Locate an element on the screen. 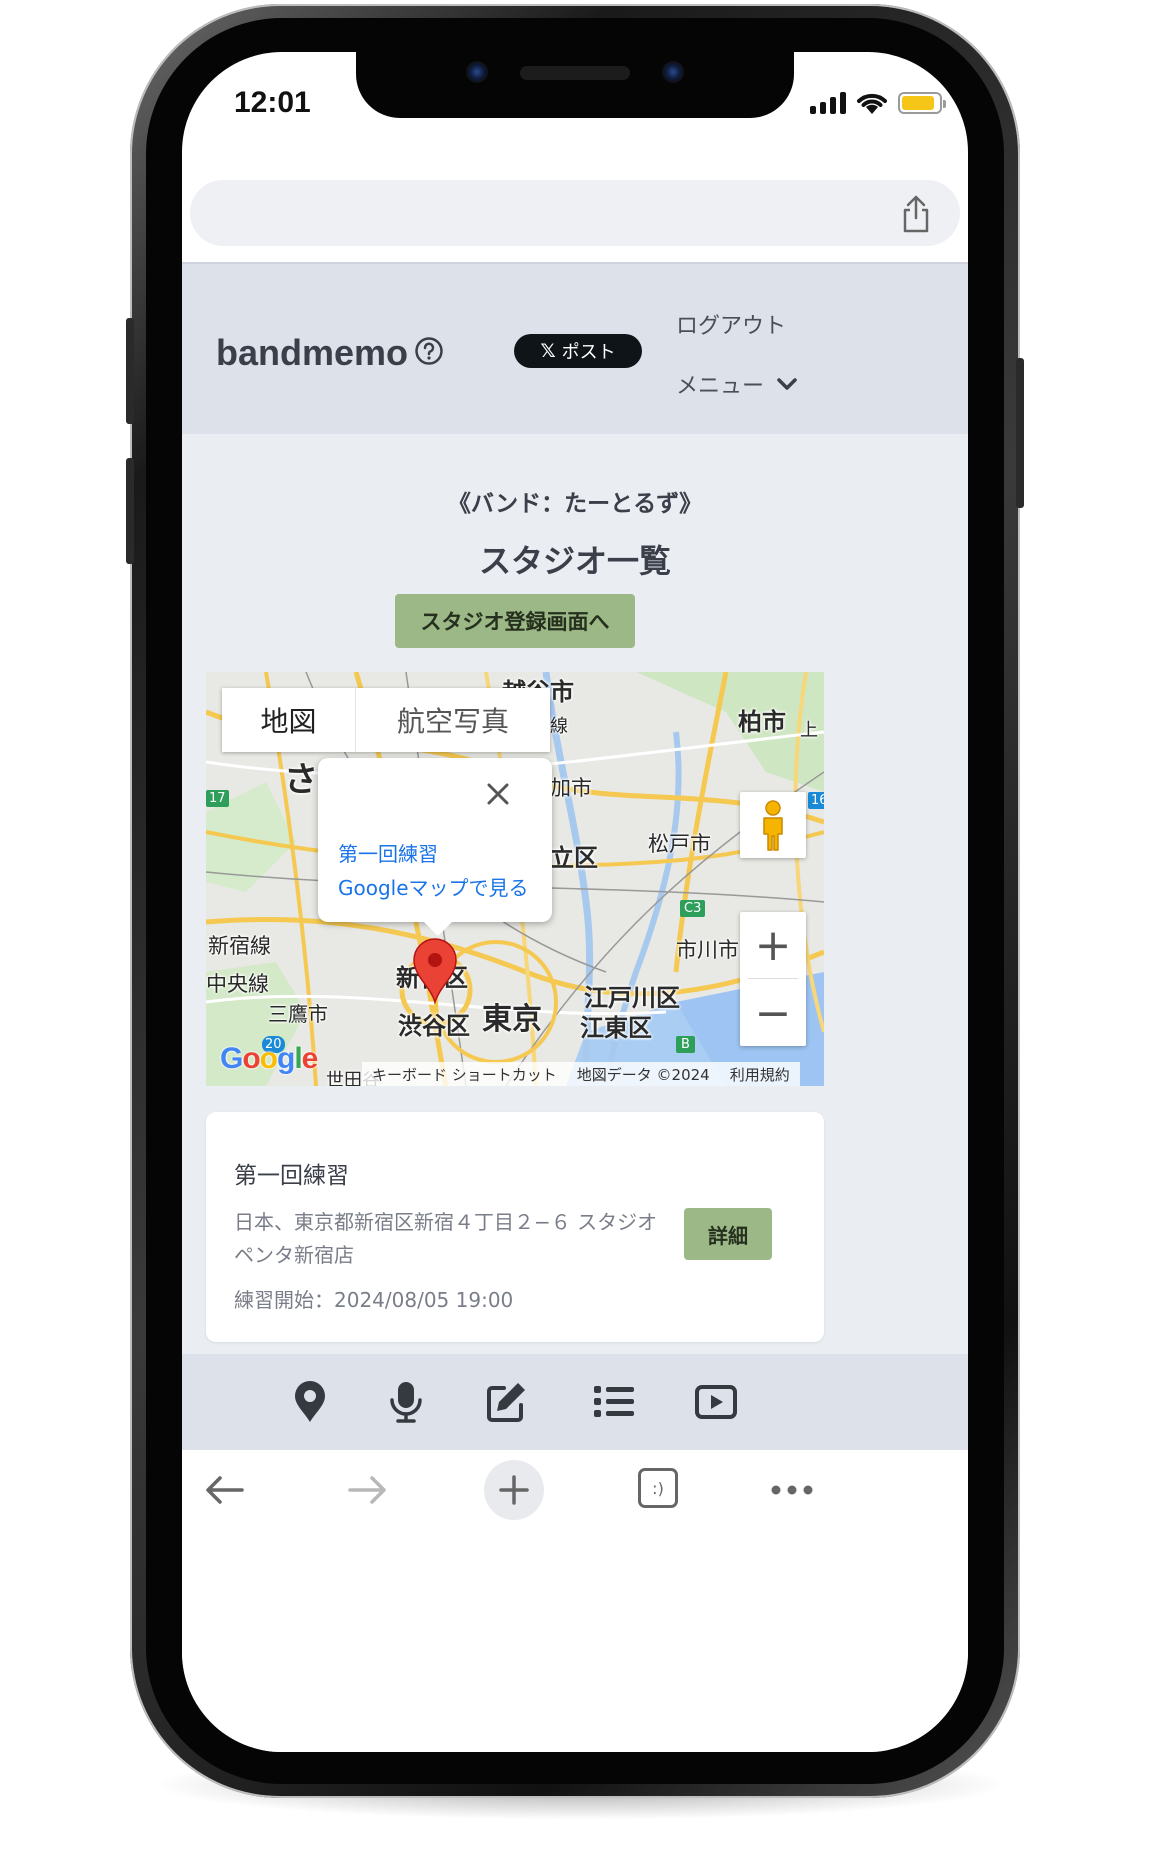  map-label-sen: 線 is located at coordinates (559, 726).